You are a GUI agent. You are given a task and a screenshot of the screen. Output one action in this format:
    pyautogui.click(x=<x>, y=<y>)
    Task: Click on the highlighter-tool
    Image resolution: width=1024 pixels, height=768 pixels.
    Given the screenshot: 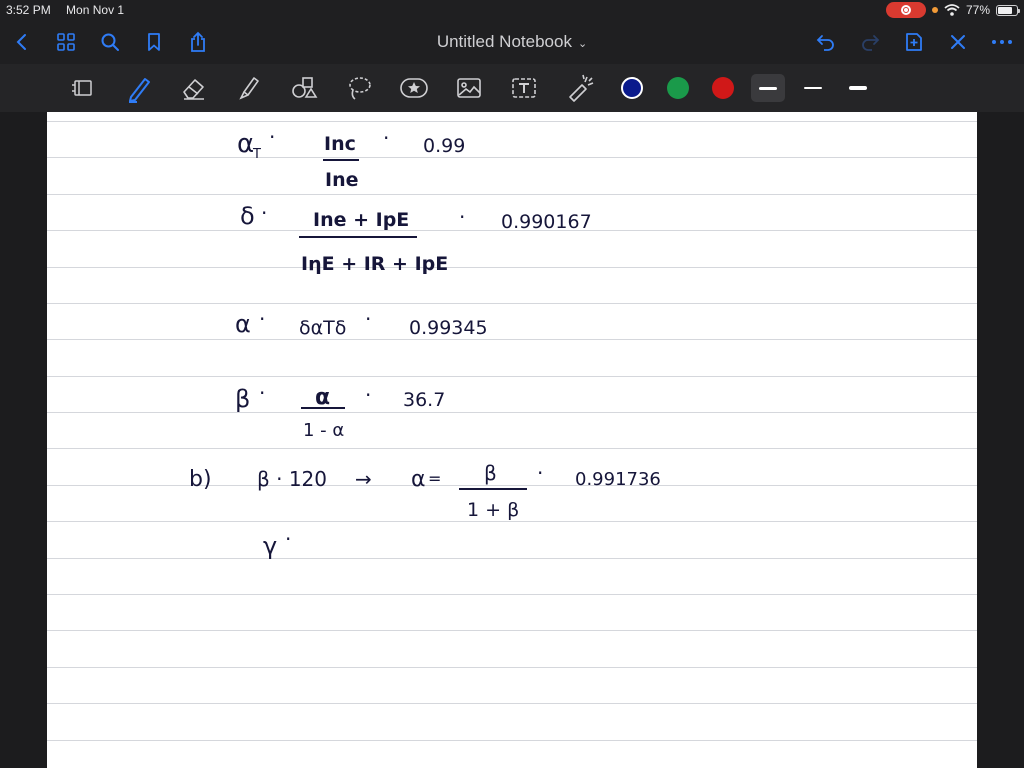 What is the action you would take?
    pyautogui.click(x=249, y=88)
    